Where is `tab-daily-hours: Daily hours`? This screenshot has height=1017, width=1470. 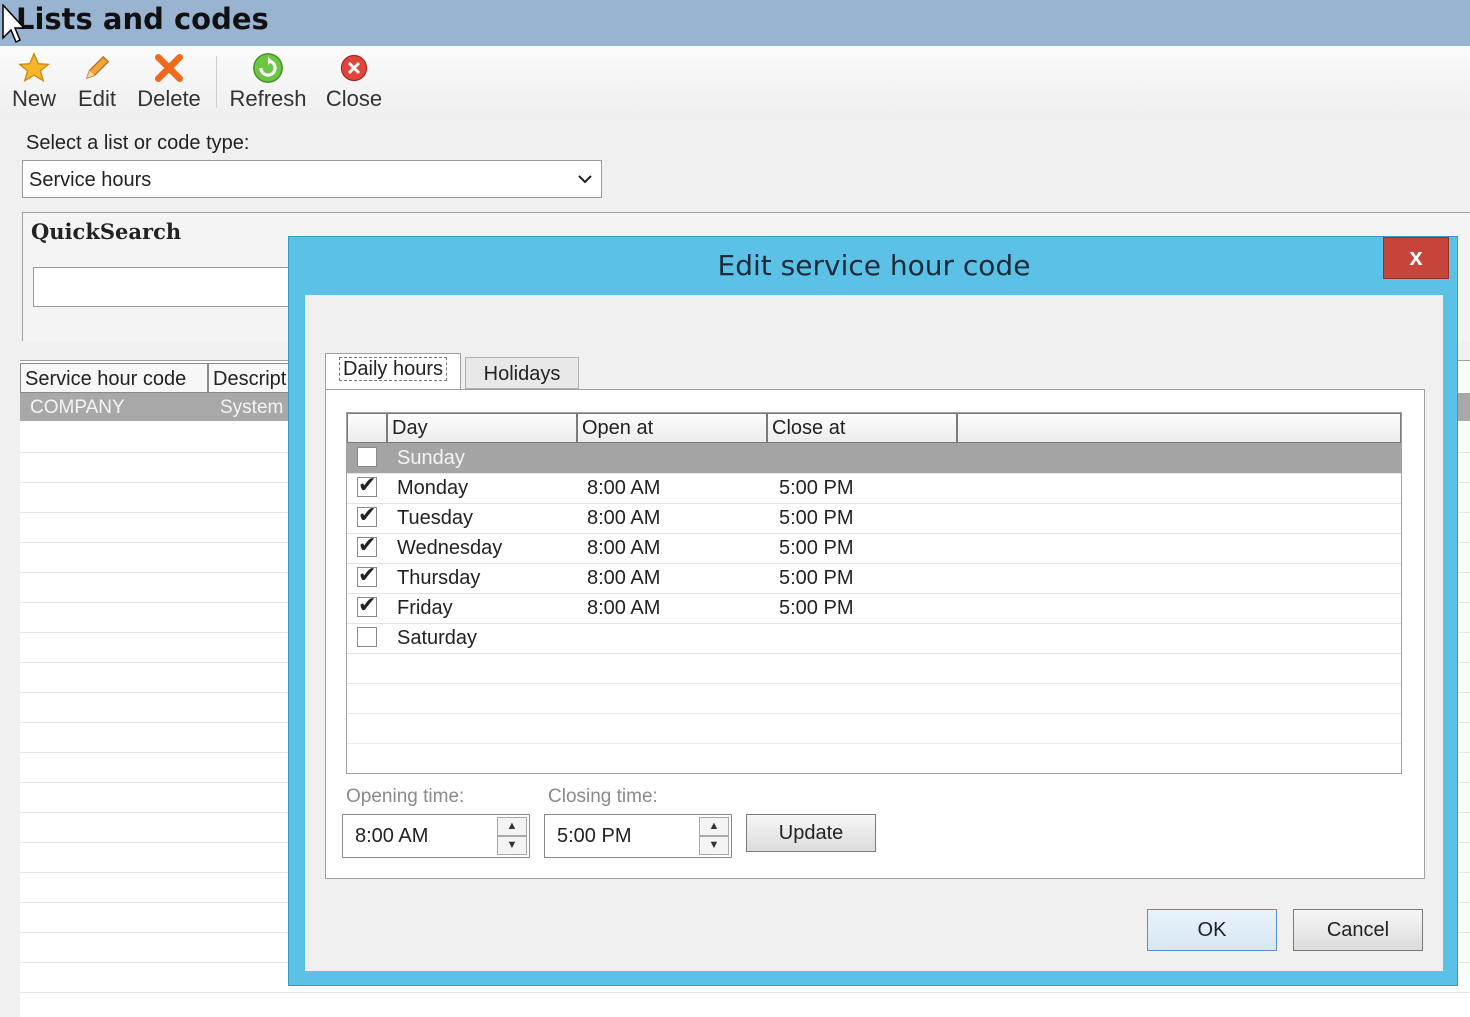 tab-daily-hours: Daily hours is located at coordinates (393, 371).